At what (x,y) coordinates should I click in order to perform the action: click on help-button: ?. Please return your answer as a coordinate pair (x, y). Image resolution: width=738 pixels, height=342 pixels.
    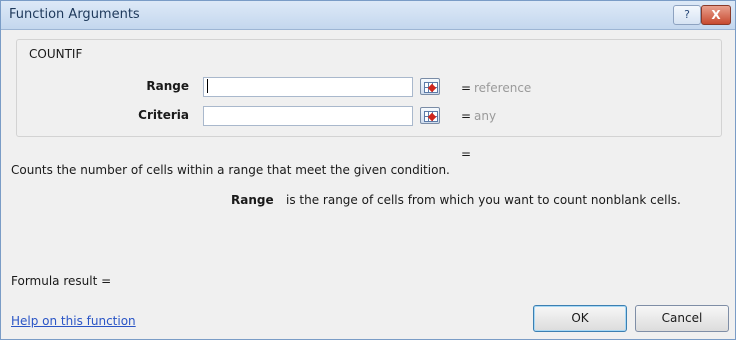
    Looking at the image, I should click on (687, 15).